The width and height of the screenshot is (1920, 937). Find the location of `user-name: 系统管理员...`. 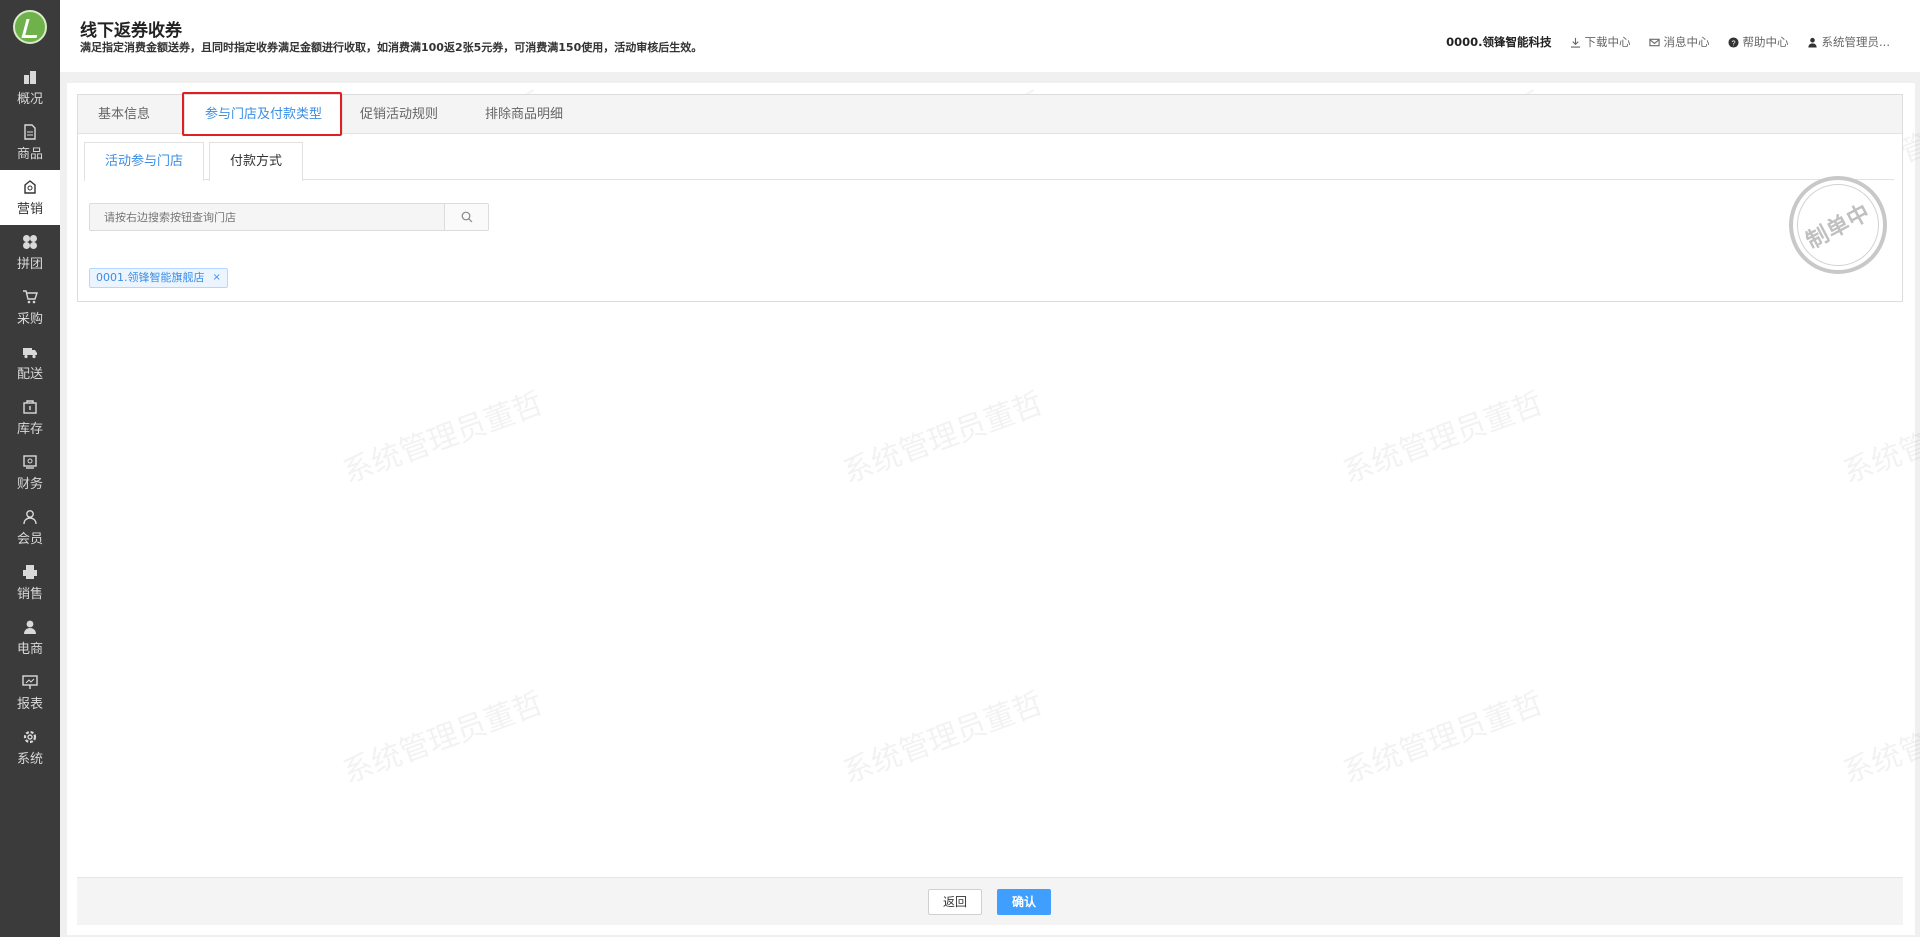

user-name: 系统管理员... is located at coordinates (1855, 42).